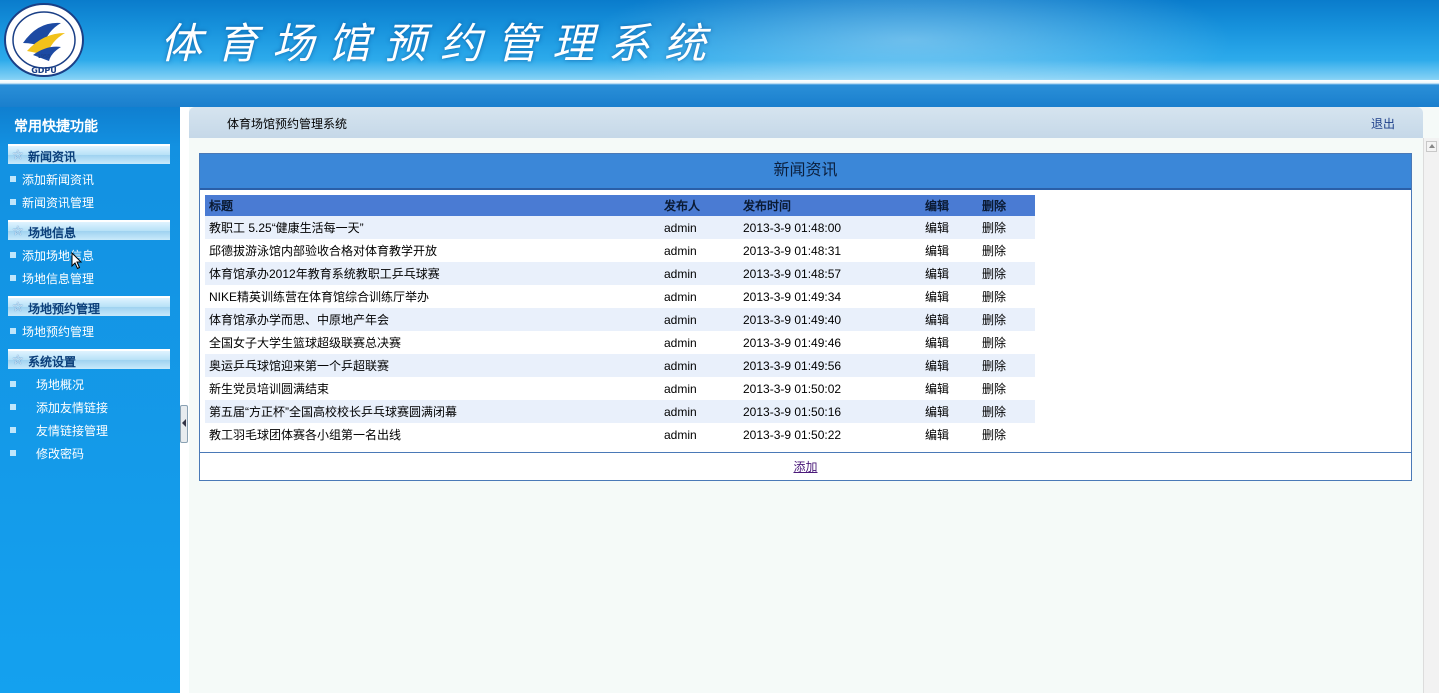  I want to click on sidebar-item-change-password: 修改密码, so click(47, 454).